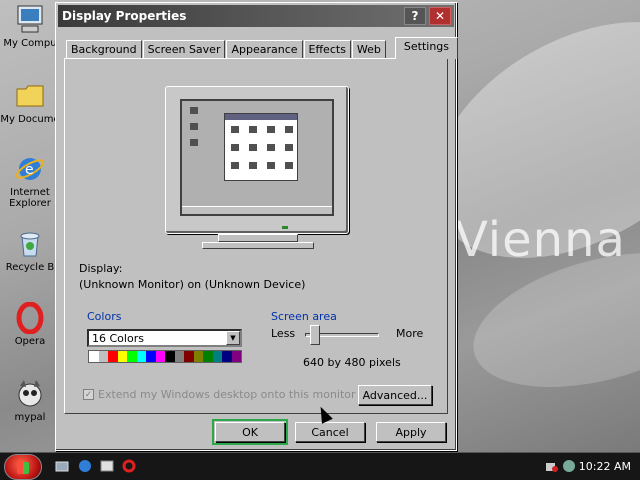 This screenshot has height=480, width=640. I want to click on desktop-icon-my-documents: My Docume, so click(30, 102).